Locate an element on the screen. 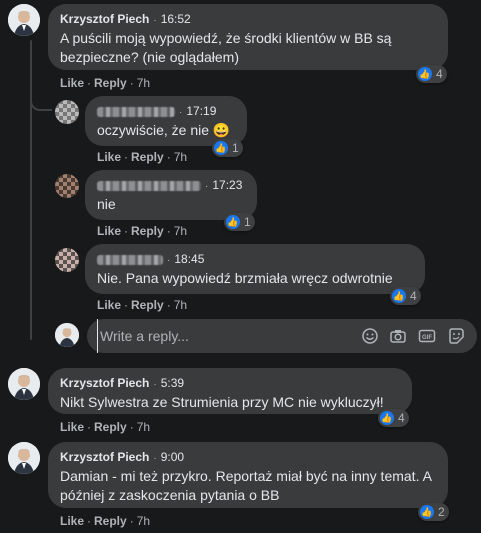 The height and width of the screenshot is (533, 481). emoji-icon is located at coordinates (370, 336).